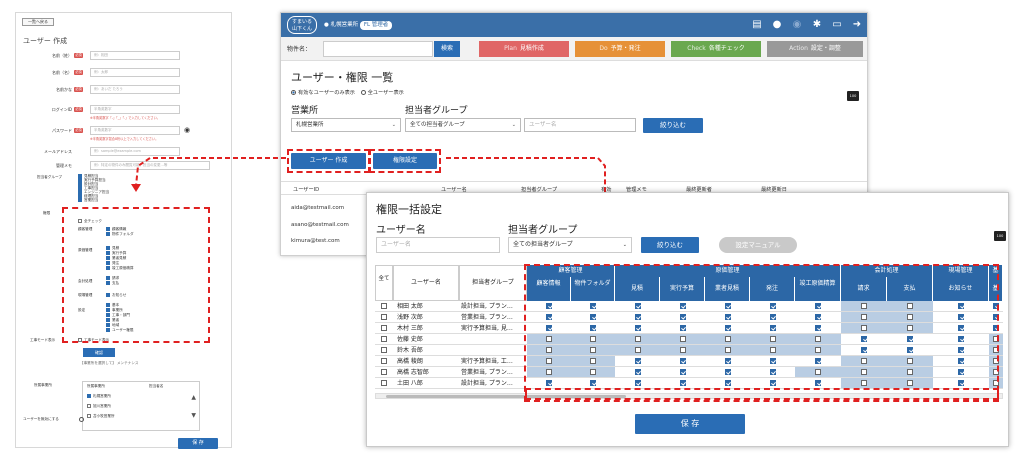 The width and height of the screenshot is (1024, 453). Describe the element at coordinates (426, 283) in the screenshot. I see `col-user-header: ユーザー名` at that location.